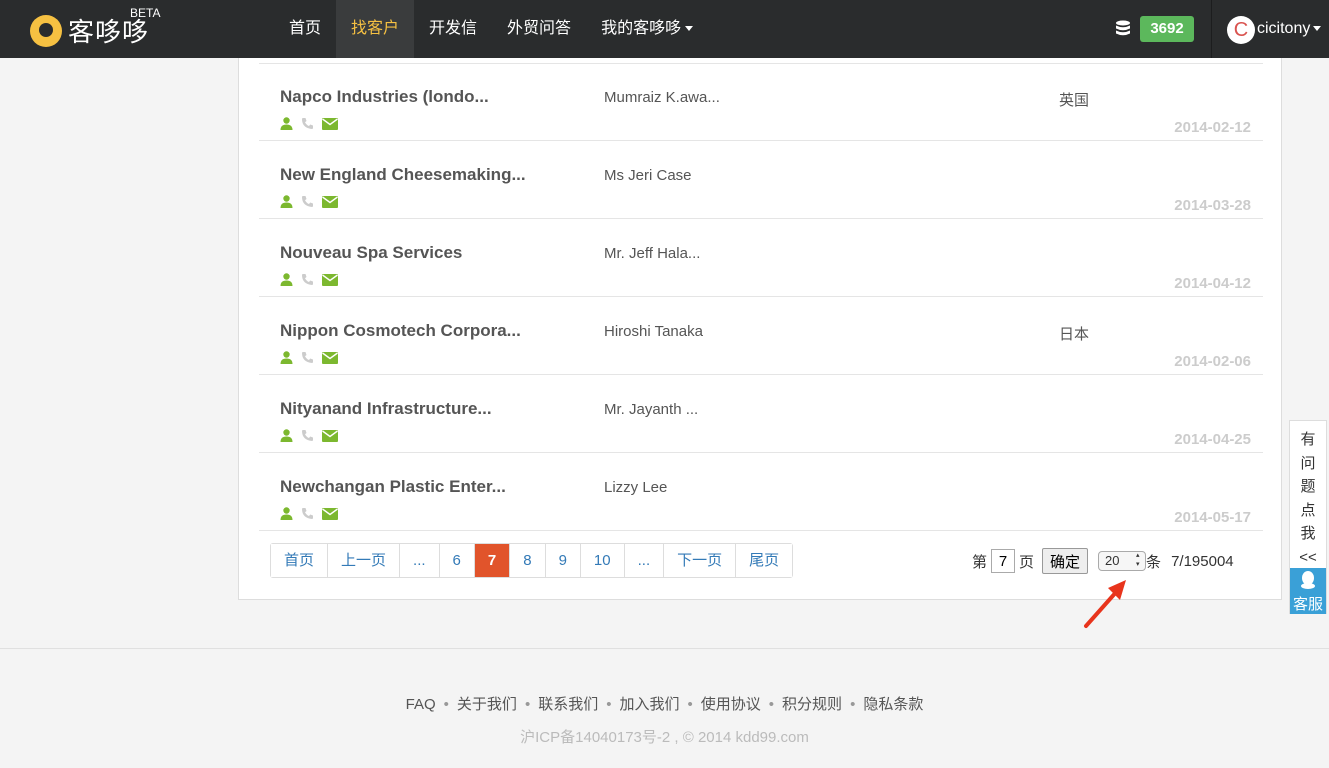  What do you see at coordinates (421, 704) in the screenshot?
I see `footer-link: FAQ` at bounding box center [421, 704].